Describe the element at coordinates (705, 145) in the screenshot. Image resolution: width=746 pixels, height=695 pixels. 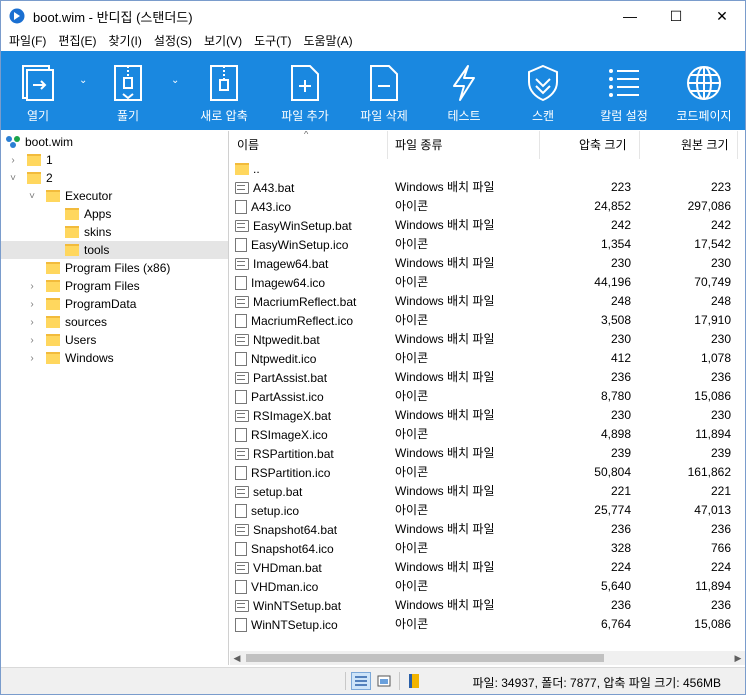
I see `column-header-original-size: 원본 크기` at that location.